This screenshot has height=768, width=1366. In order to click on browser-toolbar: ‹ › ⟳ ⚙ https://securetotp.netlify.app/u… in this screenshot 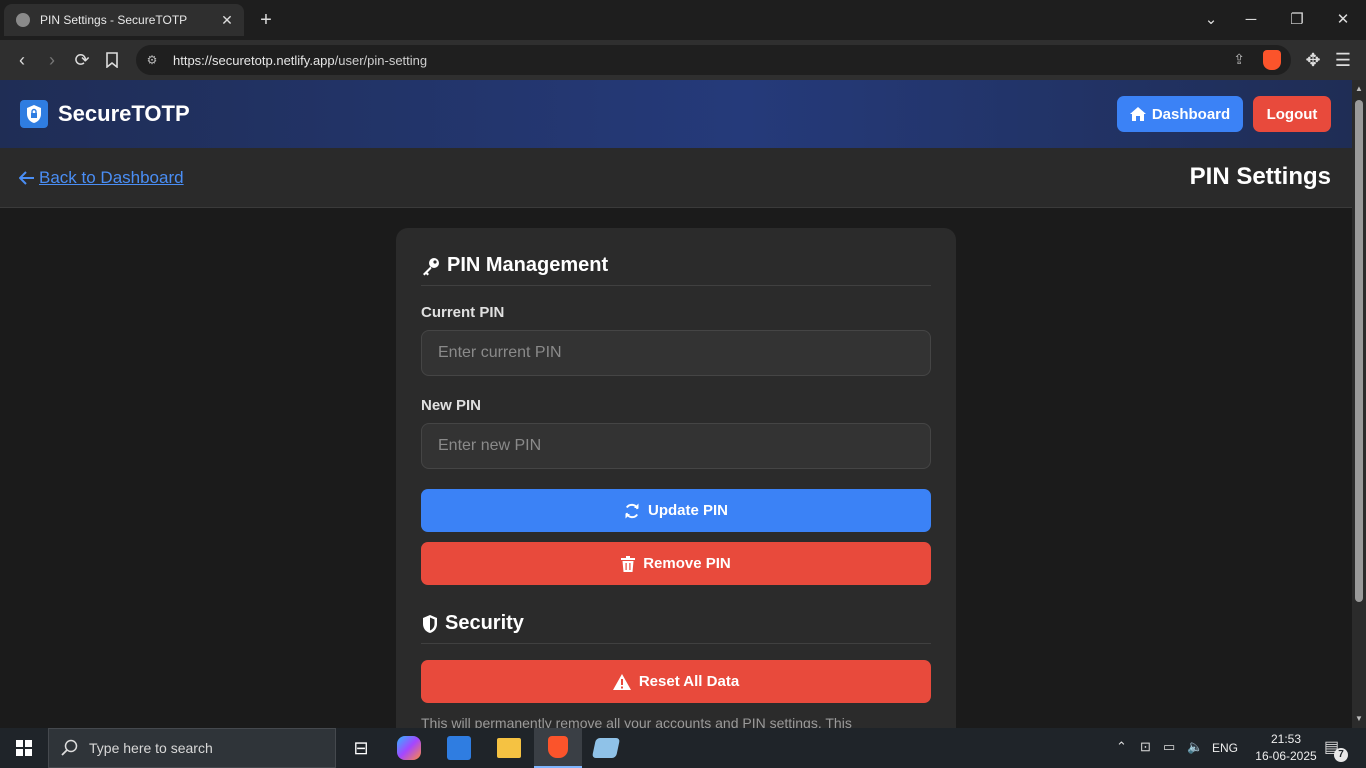, I will do `click(683, 60)`.